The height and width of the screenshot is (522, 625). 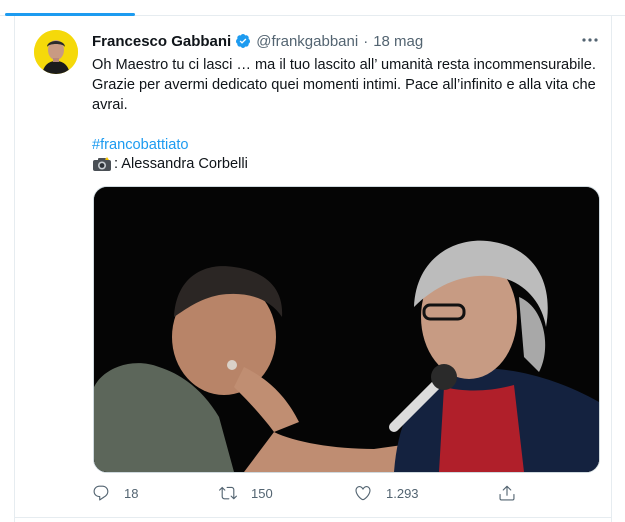 What do you see at coordinates (140, 145) in the screenshot?
I see `hashtag-link: #francobattiato` at bounding box center [140, 145].